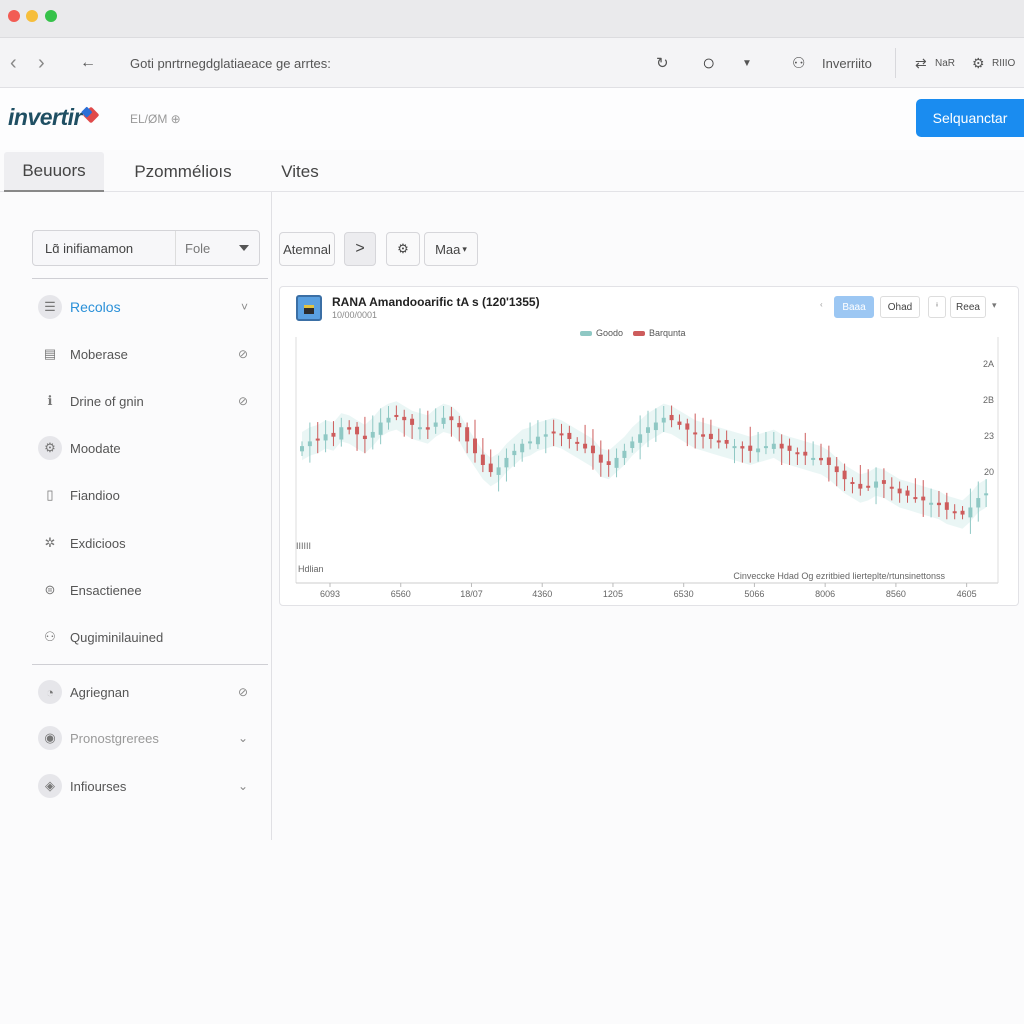  I want to click on sidebar-item-agriegnan: ◔ Agriegnan ⊘, so click(145, 692).